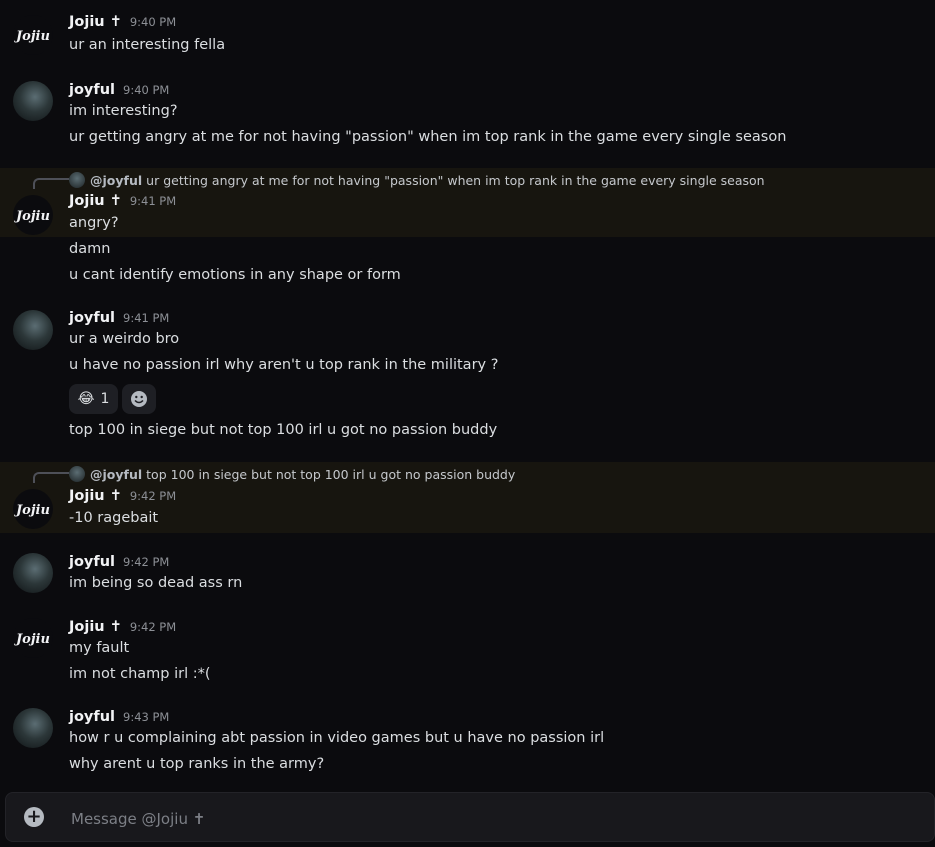 Image resolution: width=935 pixels, height=847 pixels. What do you see at coordinates (119, 90) in the screenshot?
I see `message-header: joyful 9:40 PM` at bounding box center [119, 90].